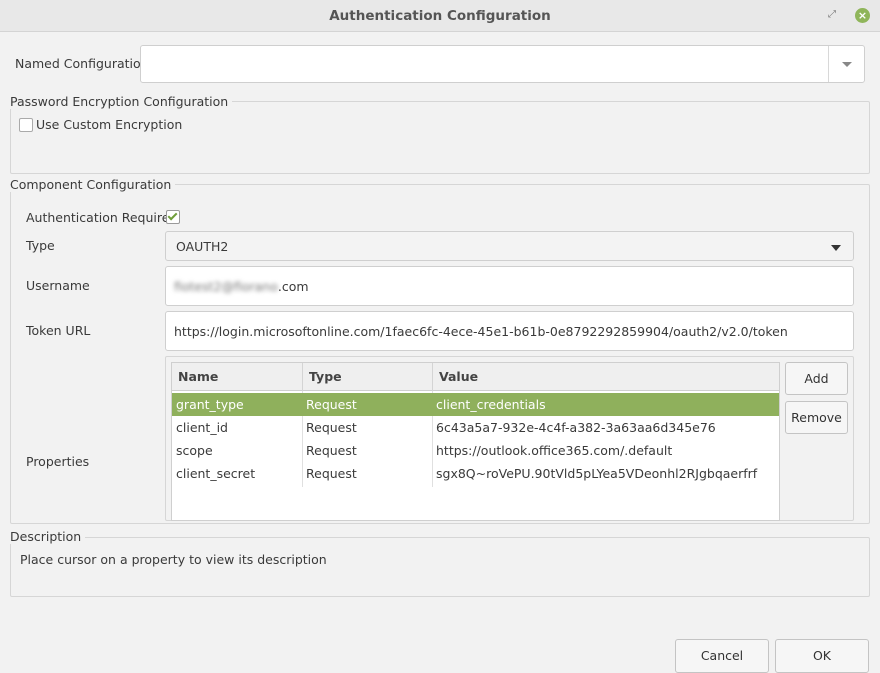 The width and height of the screenshot is (880, 673). Describe the element at coordinates (576, 427) in the screenshot. I see `cell-value: 6c43a5a7-932e-4c4f-a382-3a63aa6d345e76` at that location.